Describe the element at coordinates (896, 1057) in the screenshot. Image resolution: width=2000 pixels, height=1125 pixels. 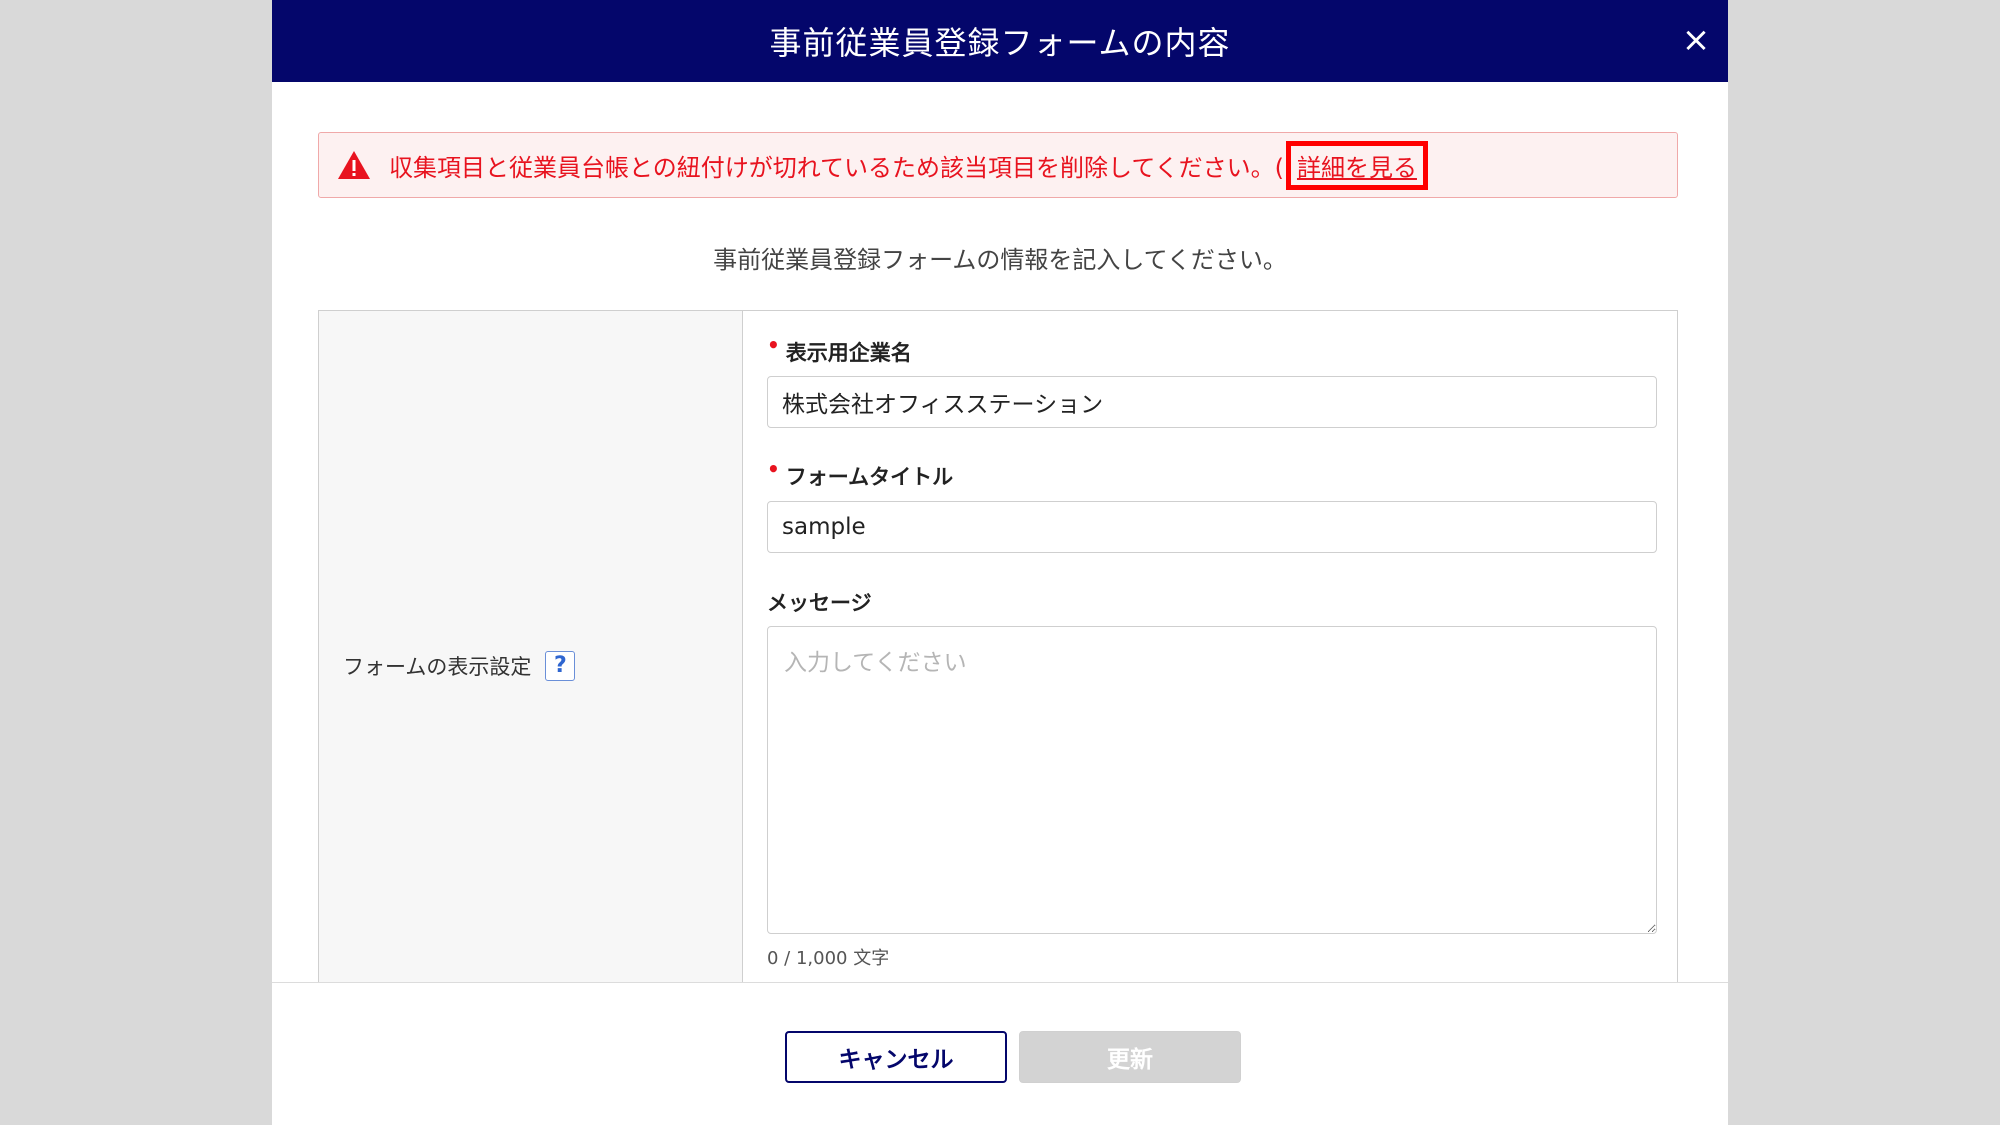
I see `cancel-button: キャンセル` at that location.